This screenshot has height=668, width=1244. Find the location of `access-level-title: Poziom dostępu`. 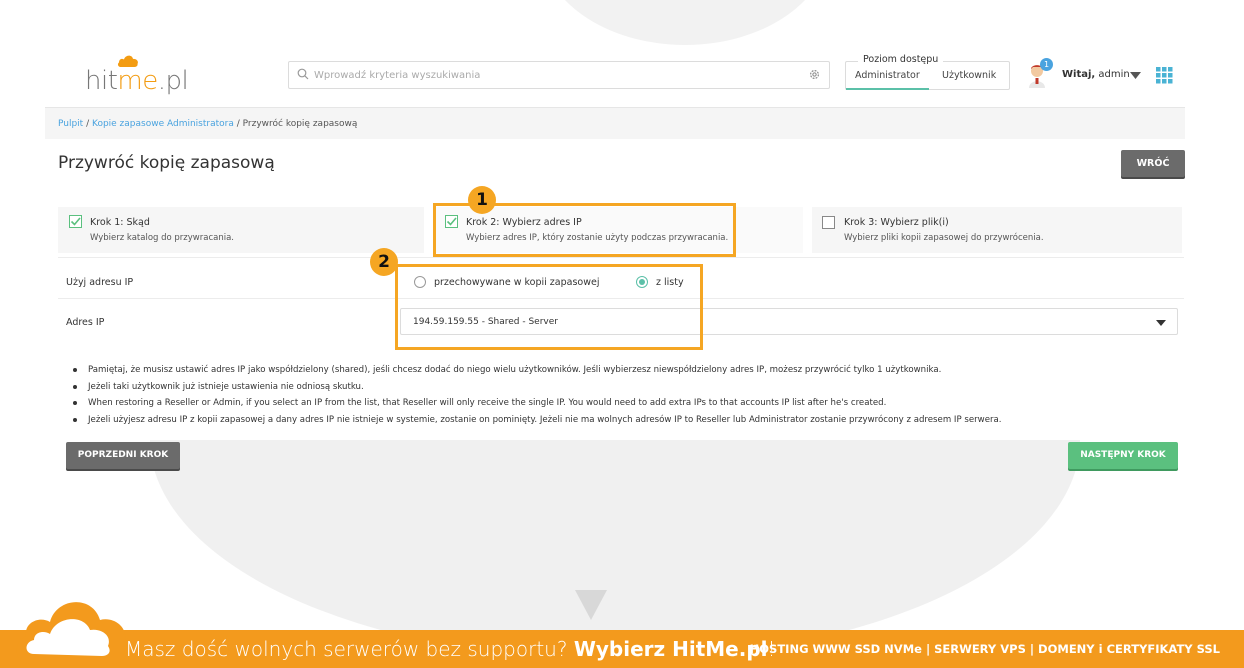

access-level-title: Poziom dostępu is located at coordinates (901, 59).